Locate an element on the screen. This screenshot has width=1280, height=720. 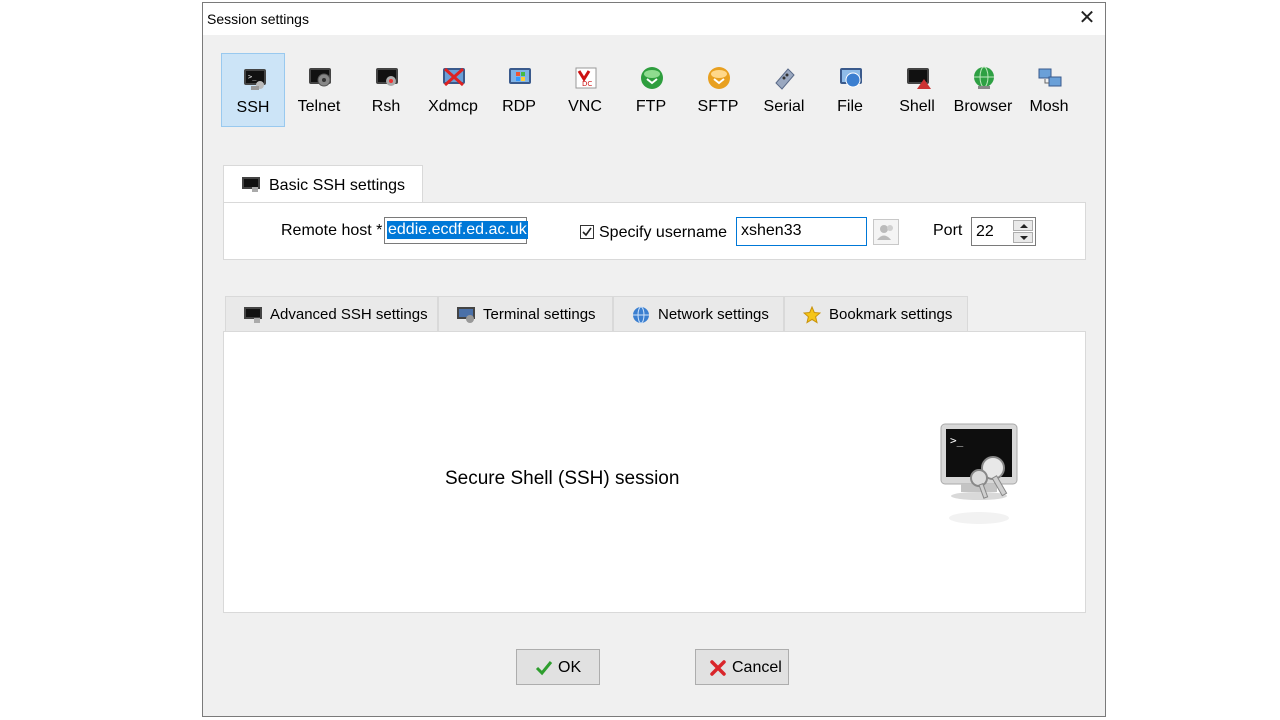
close-icon: ✕ is located at coordinates (1087, 18).